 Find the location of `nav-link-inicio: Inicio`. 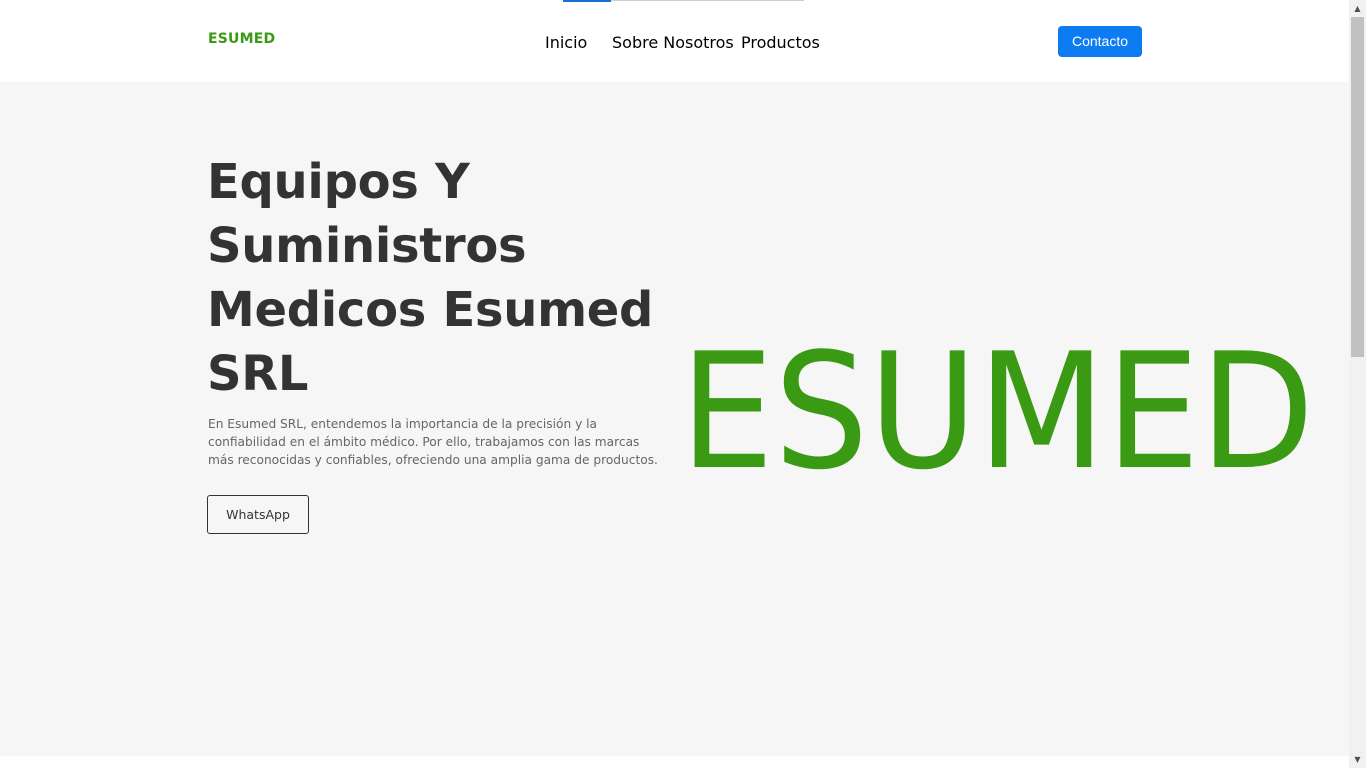

nav-link-inicio: Inicio is located at coordinates (566, 42).